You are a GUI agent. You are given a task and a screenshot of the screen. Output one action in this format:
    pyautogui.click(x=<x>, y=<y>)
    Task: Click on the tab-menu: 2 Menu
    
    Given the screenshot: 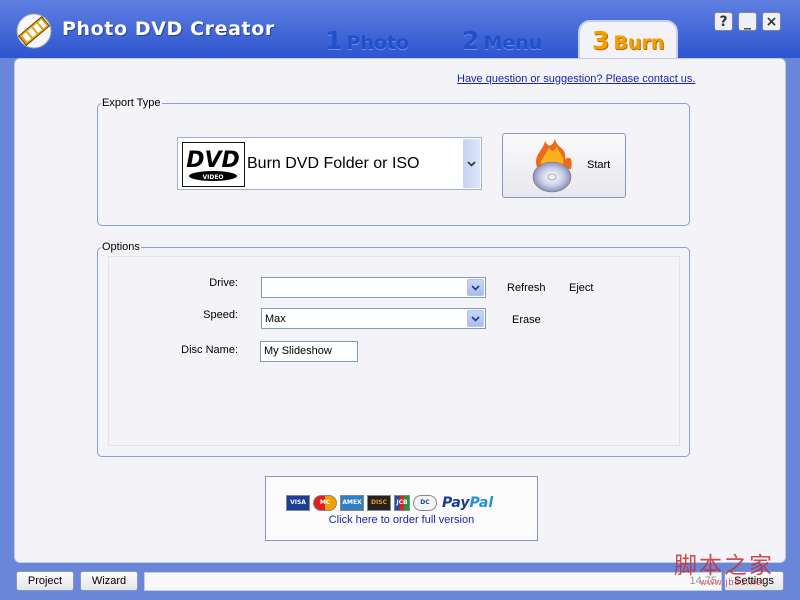 What is the action you would take?
    pyautogui.click(x=502, y=40)
    